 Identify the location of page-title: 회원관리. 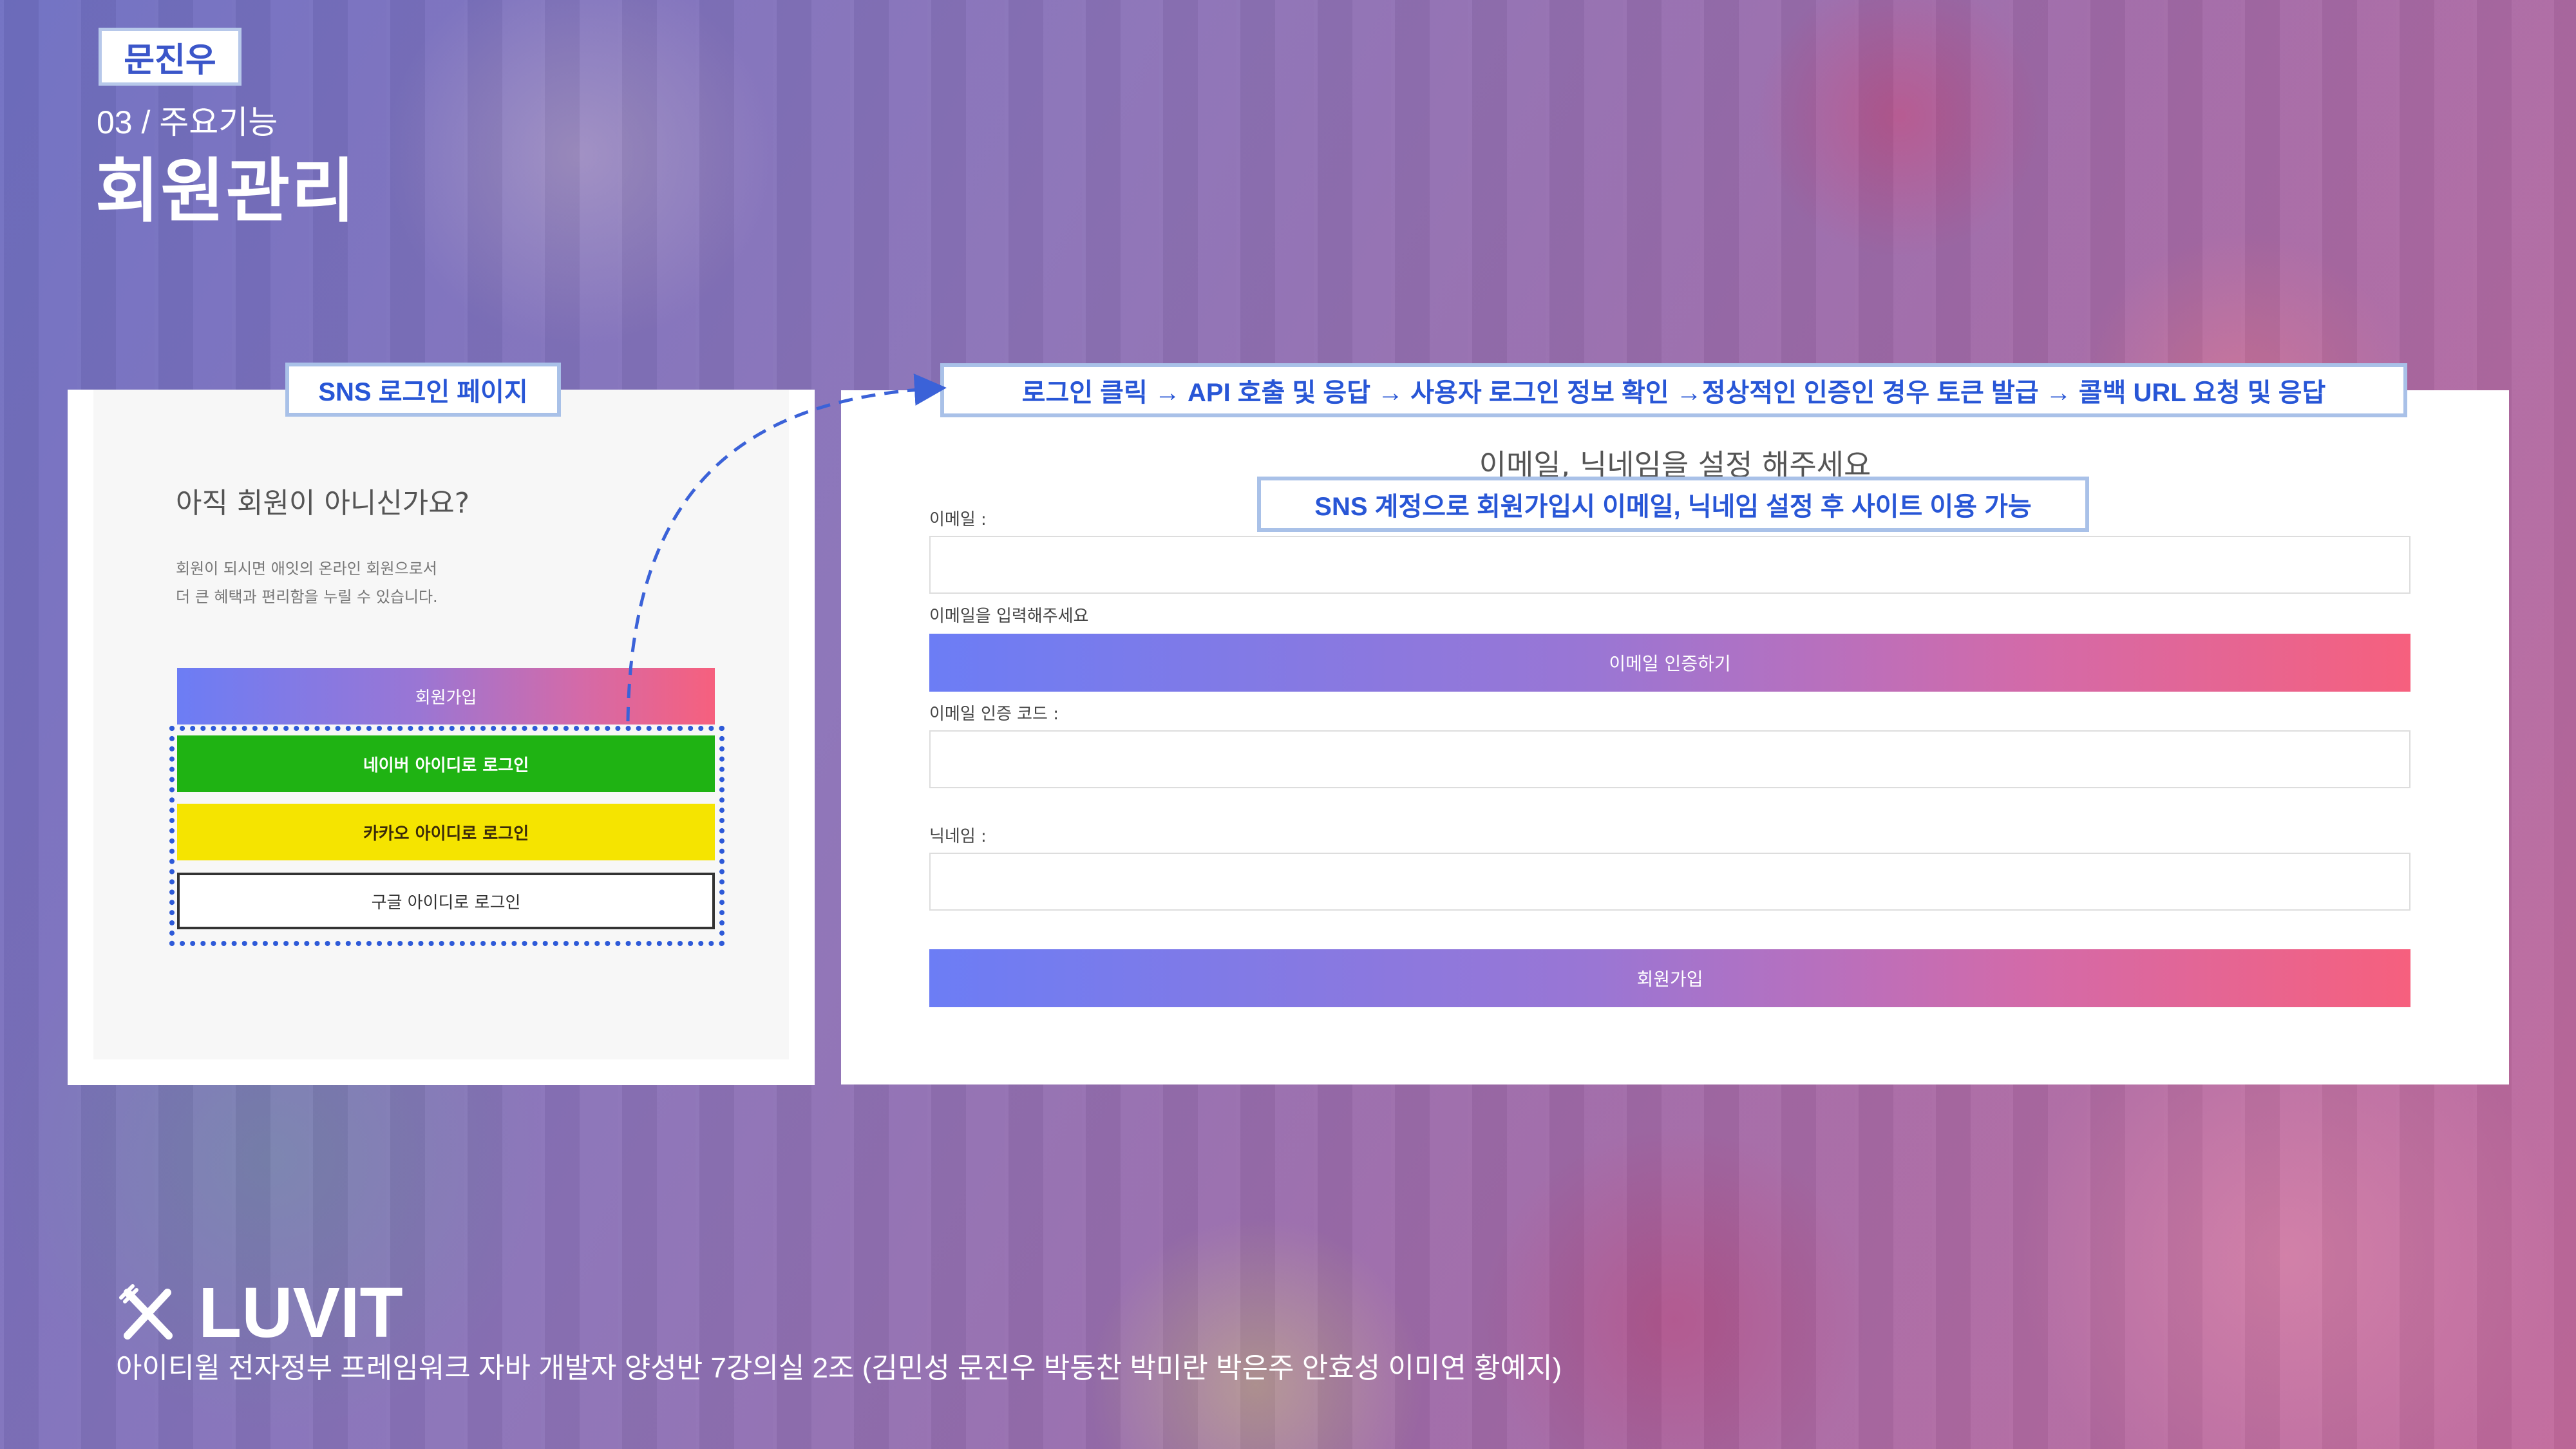
(226, 191).